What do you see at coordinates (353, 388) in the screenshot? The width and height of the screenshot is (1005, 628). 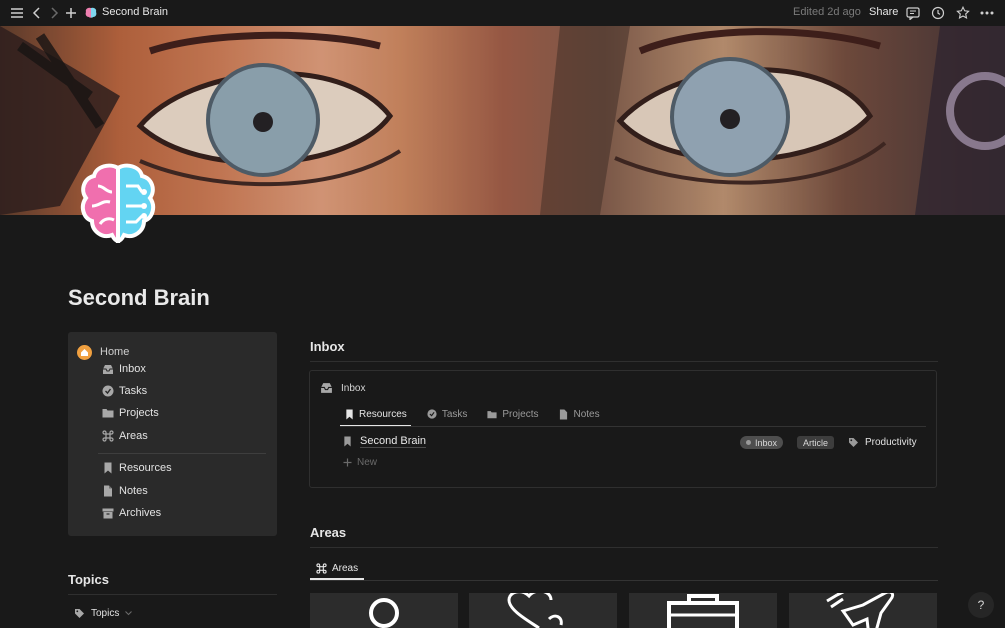 I see `database-title: Inbox` at bounding box center [353, 388].